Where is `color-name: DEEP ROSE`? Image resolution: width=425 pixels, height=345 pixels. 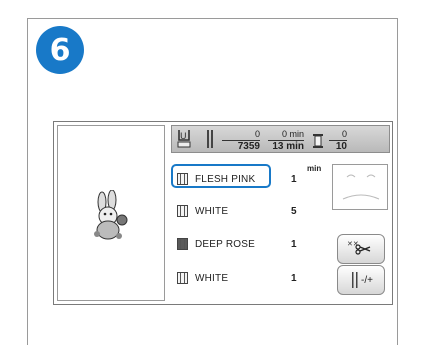 color-name: DEEP ROSE is located at coordinates (225, 244).